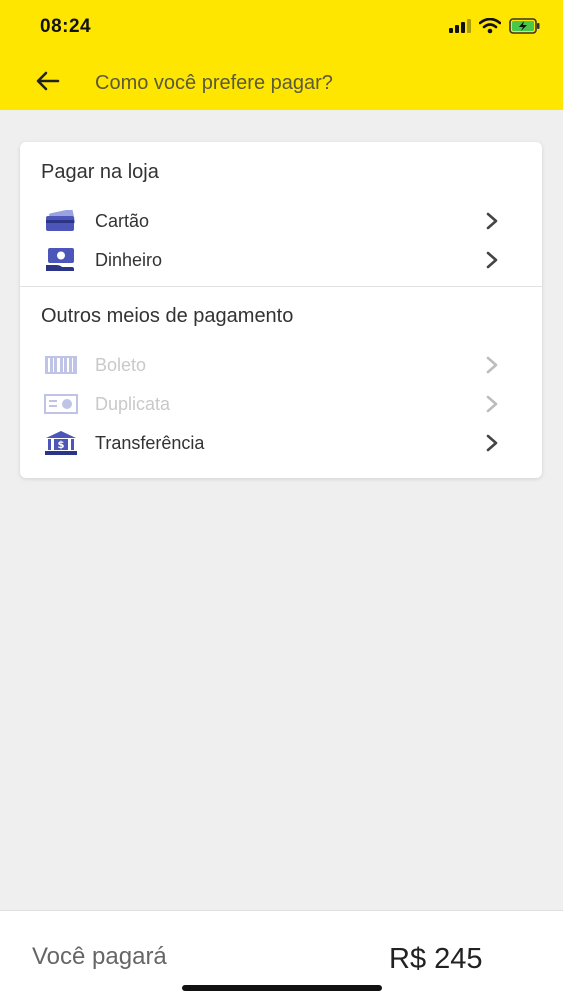 The height and width of the screenshot is (1000, 563). What do you see at coordinates (66, 26) in the screenshot?
I see `status-time: 08:24` at bounding box center [66, 26].